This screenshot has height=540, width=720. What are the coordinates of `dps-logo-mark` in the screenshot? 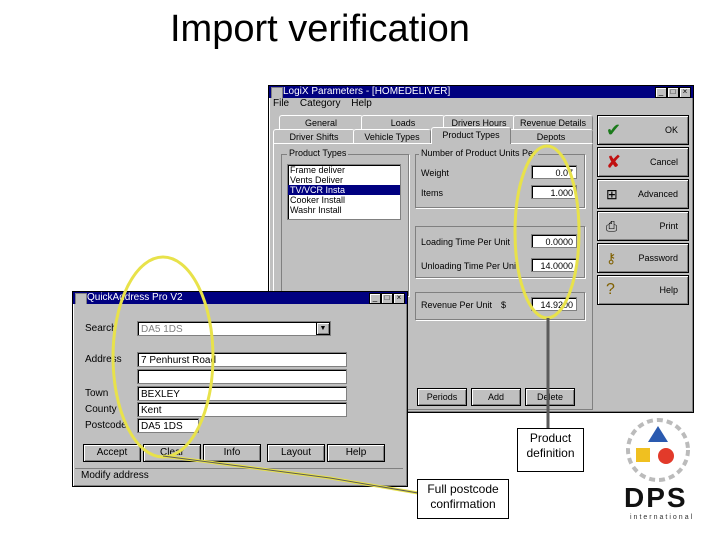 It's located at (658, 450).